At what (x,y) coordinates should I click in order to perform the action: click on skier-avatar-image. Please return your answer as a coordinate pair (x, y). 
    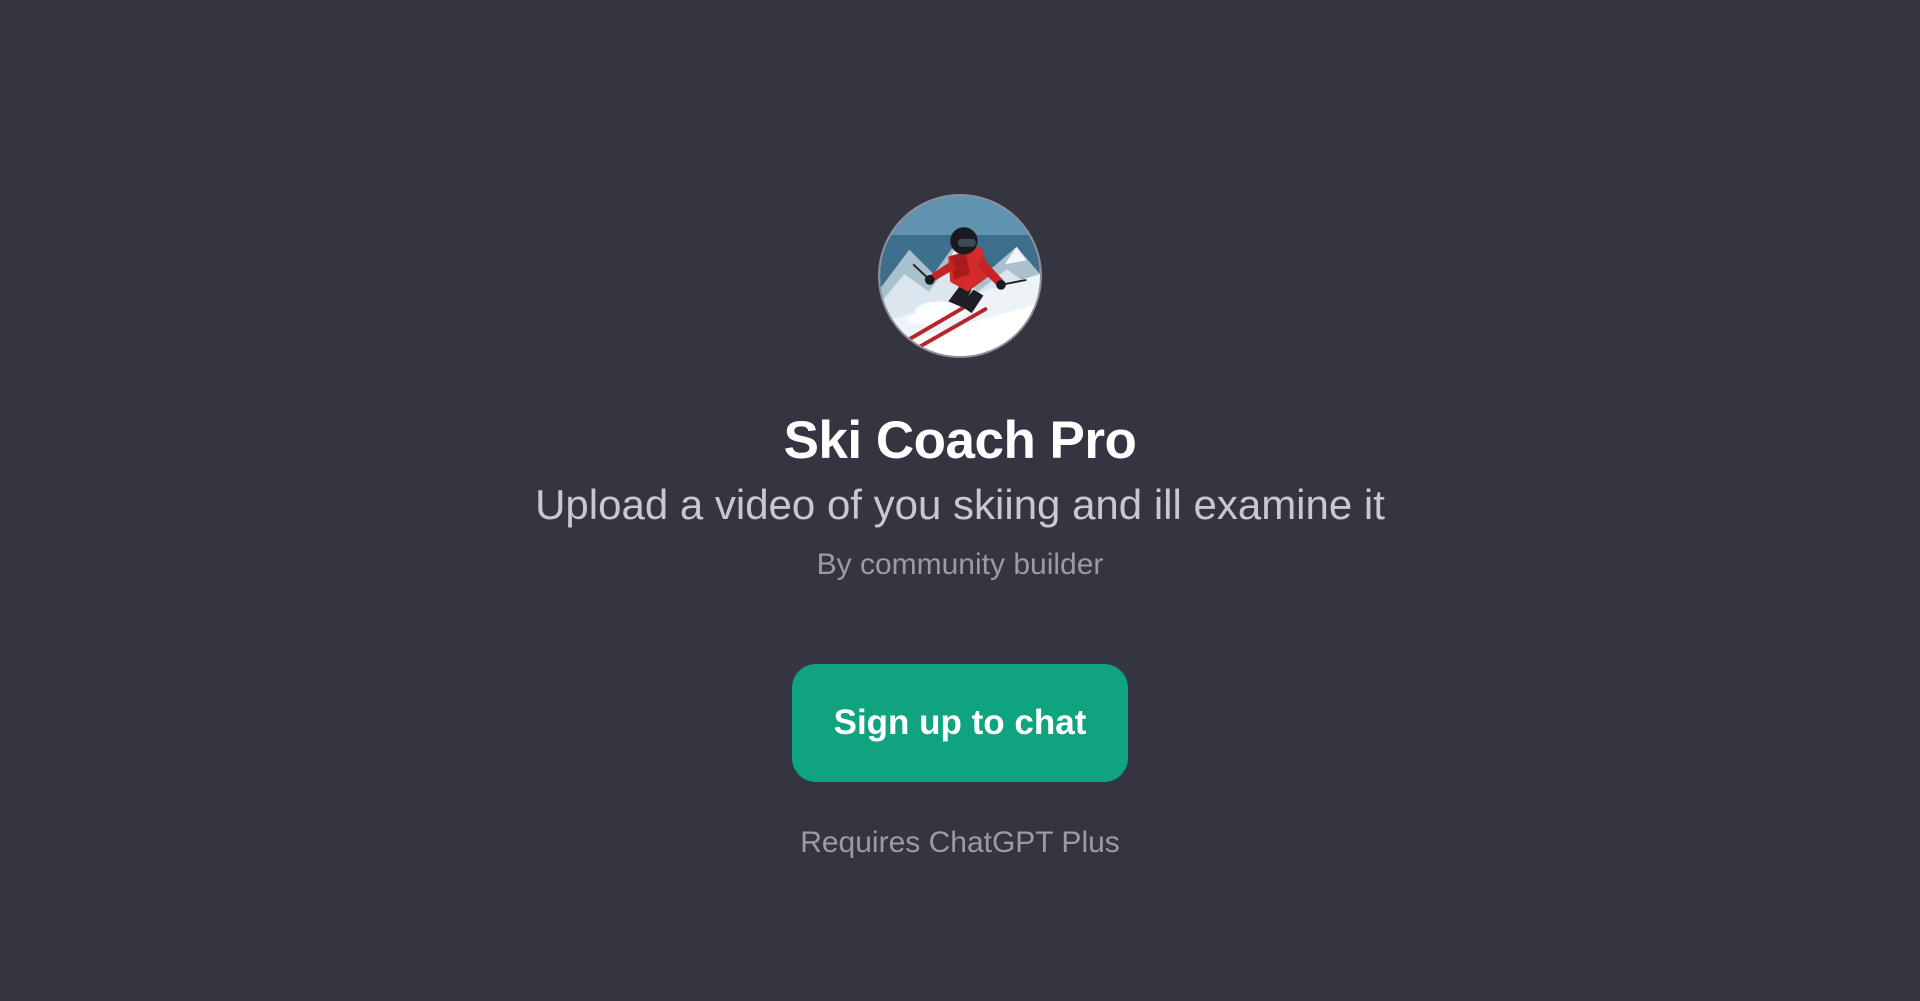
    Looking at the image, I should click on (960, 276).